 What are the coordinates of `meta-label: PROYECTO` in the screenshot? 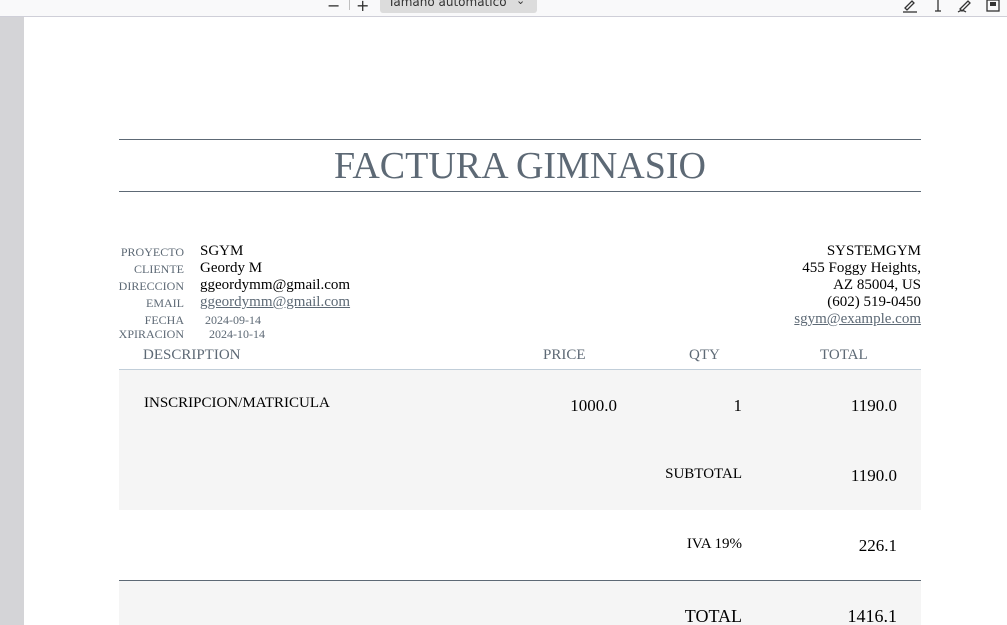 It's located at (152, 252).